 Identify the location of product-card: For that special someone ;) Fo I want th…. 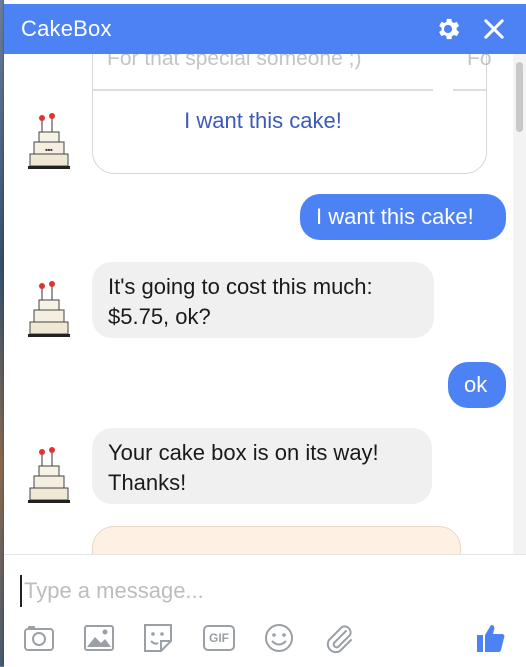
(292, 114).